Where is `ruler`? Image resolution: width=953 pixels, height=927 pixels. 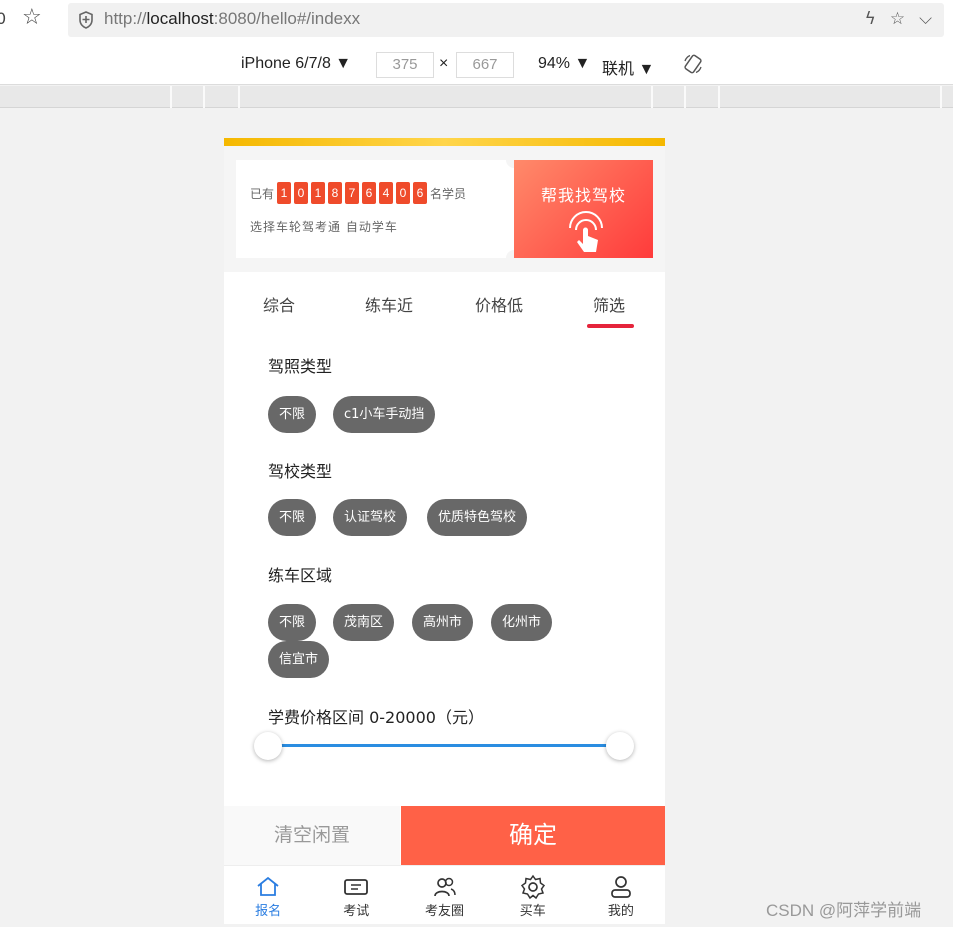
ruler is located at coordinates (476, 97).